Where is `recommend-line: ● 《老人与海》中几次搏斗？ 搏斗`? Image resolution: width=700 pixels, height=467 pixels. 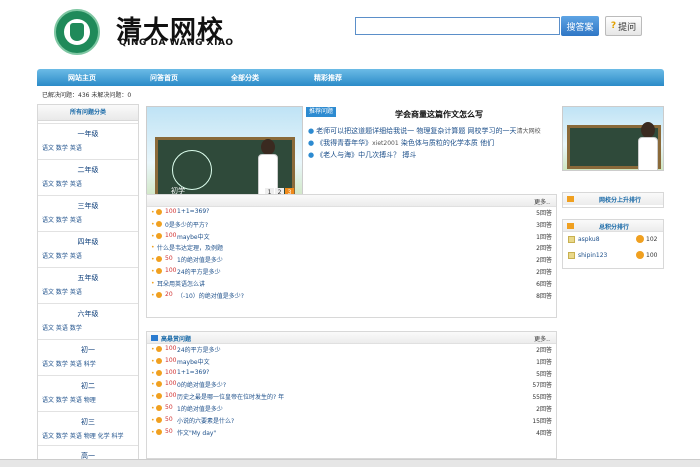 recommend-line: ● 《老人与海》中几次搏斗？ 搏斗 is located at coordinates (362, 155).